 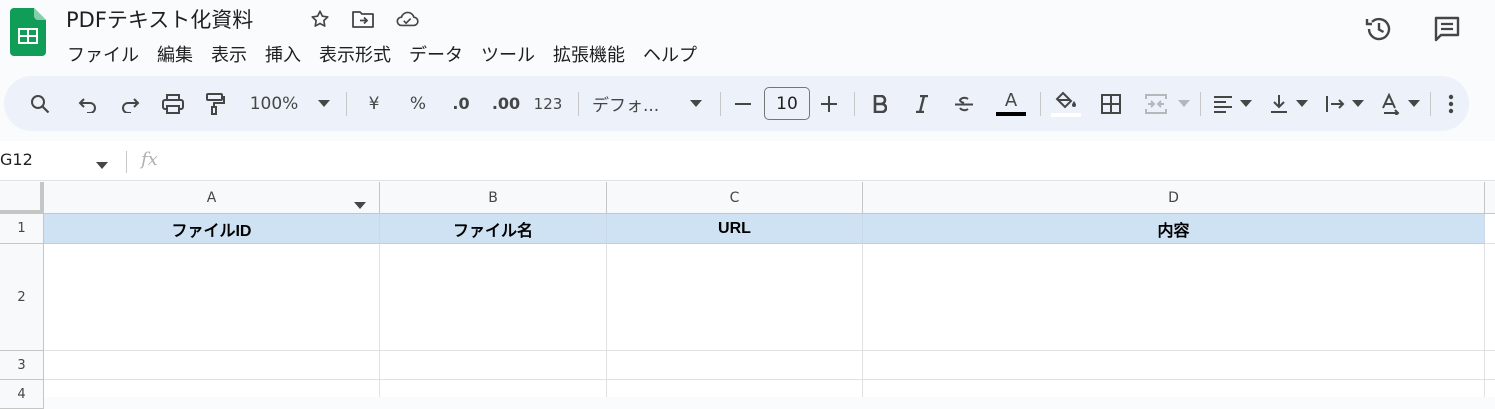 I want to click on wrap-dropdown-icon, so click(x=1358, y=103).